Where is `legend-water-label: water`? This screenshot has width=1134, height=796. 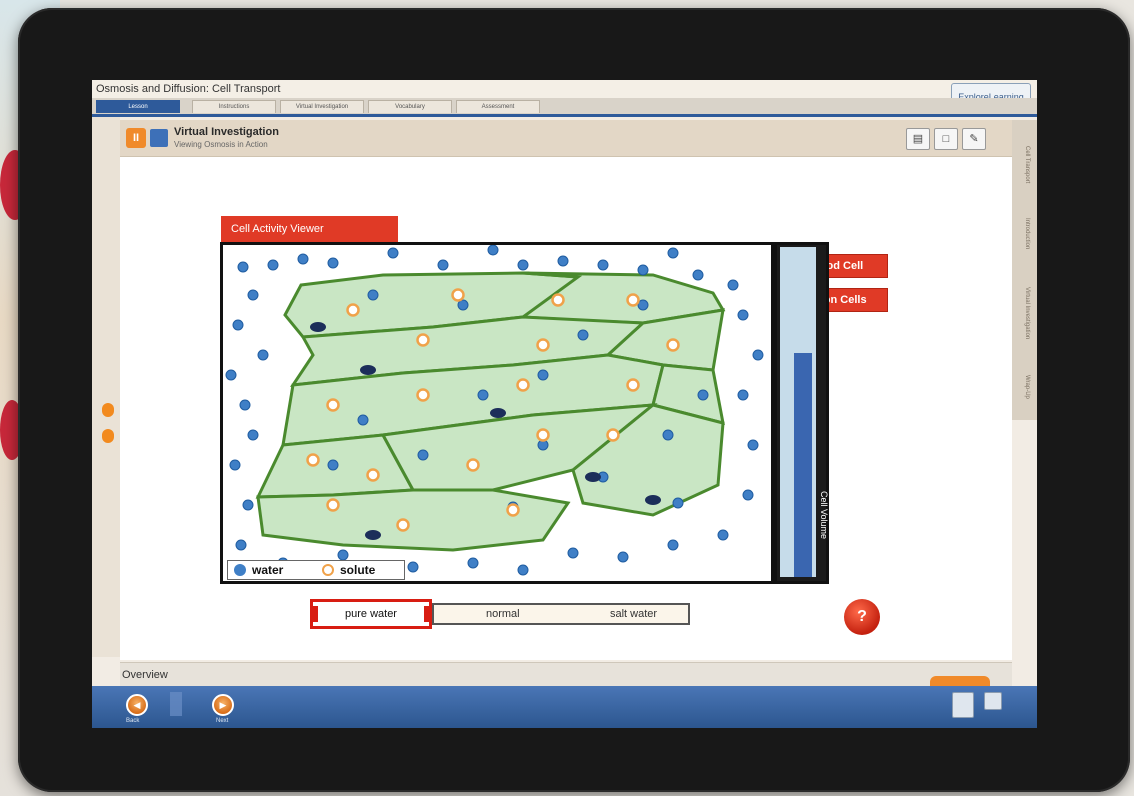
legend-water-label: water is located at coordinates (268, 570).